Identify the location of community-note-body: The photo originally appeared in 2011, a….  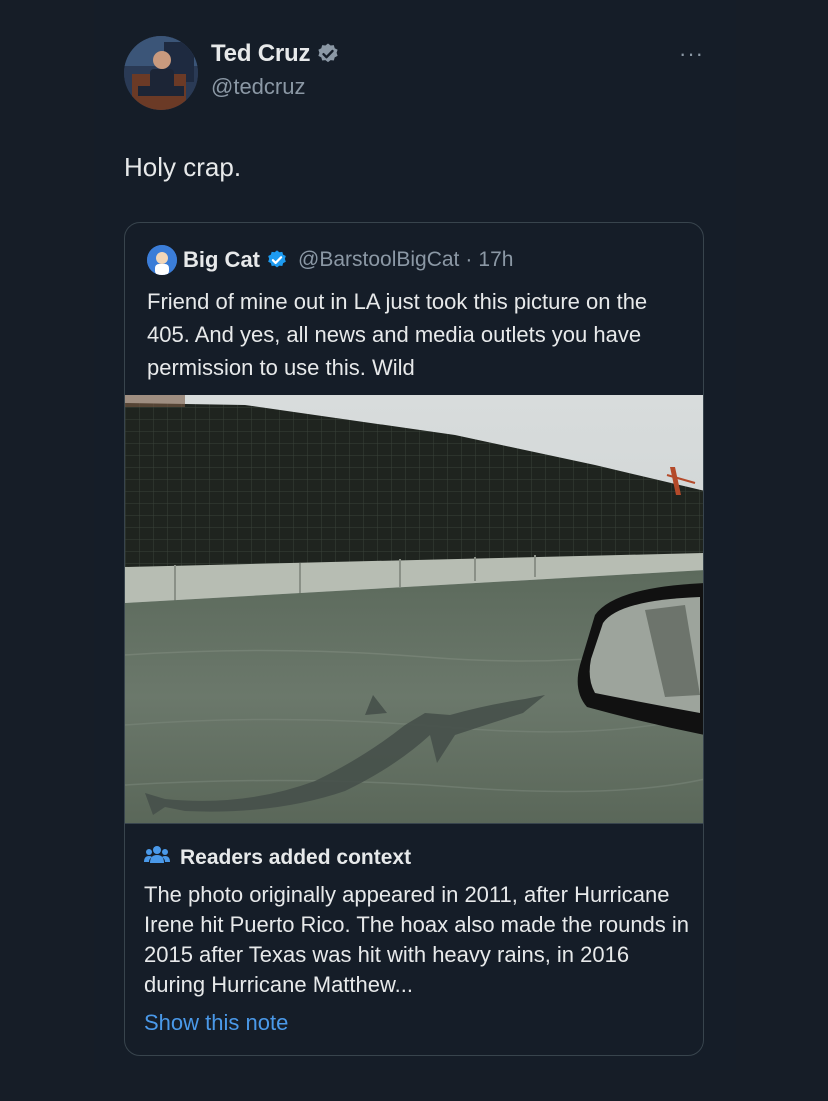
(417, 939).